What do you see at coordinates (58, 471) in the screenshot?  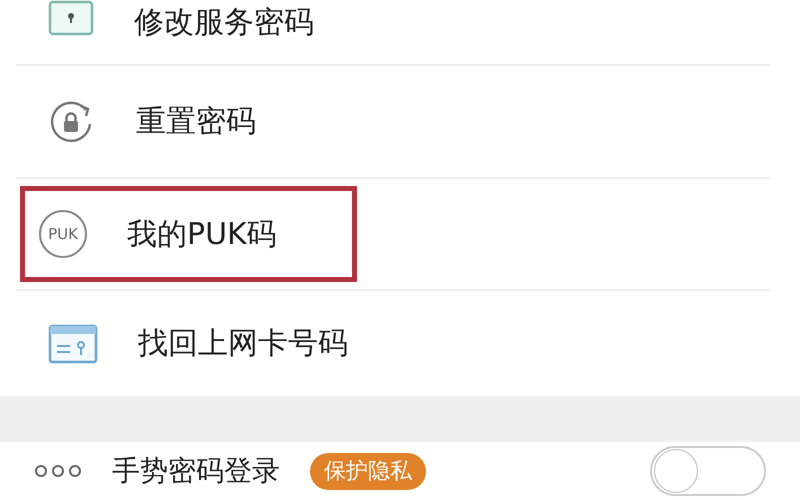 I see `dots-icon` at bounding box center [58, 471].